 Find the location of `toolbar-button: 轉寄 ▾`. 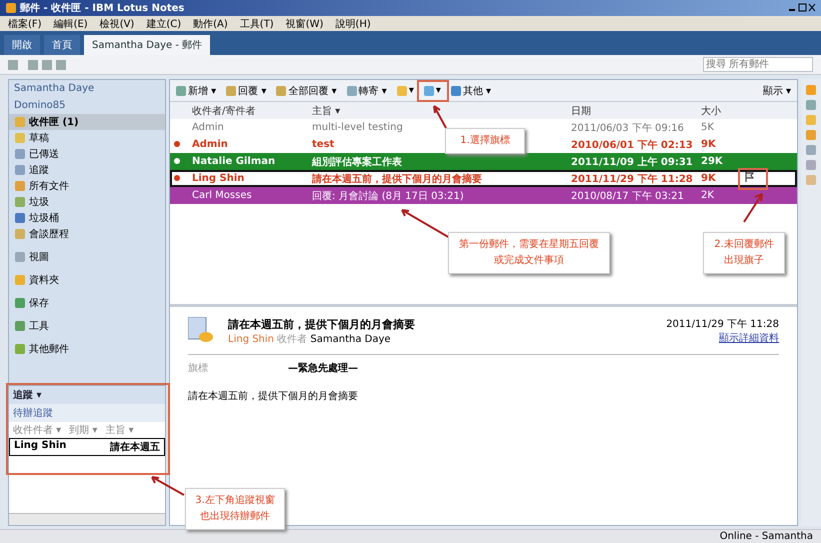

toolbar-button: 轉寄 ▾ is located at coordinates (366, 90).